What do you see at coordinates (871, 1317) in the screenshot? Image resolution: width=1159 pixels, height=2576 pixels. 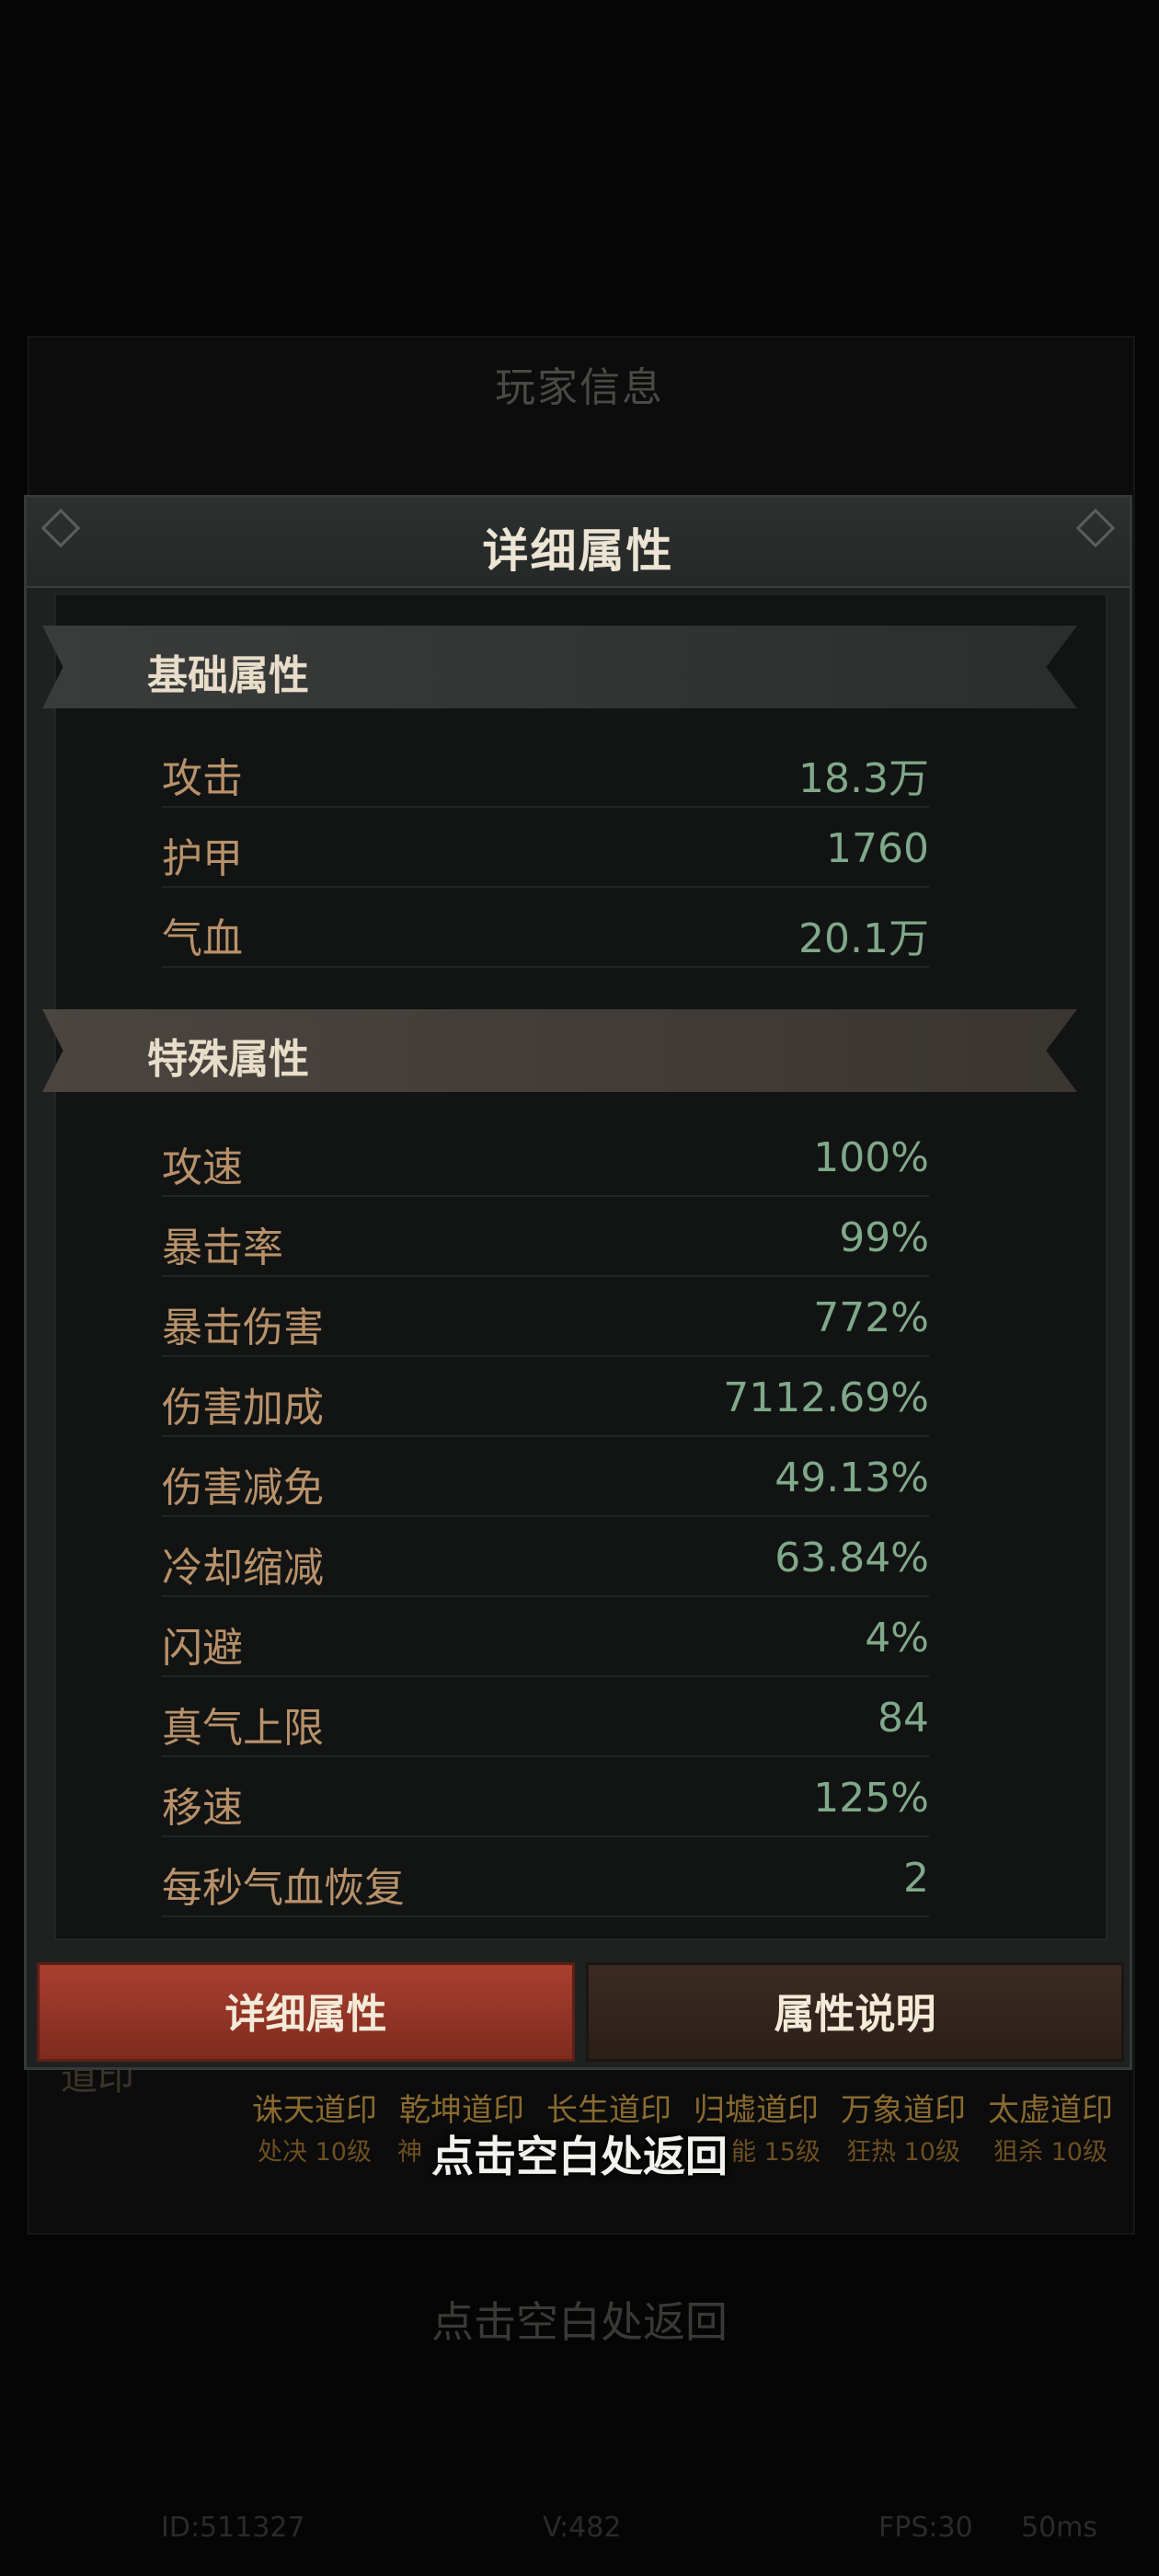 I see `stat-value: 772%` at bounding box center [871, 1317].